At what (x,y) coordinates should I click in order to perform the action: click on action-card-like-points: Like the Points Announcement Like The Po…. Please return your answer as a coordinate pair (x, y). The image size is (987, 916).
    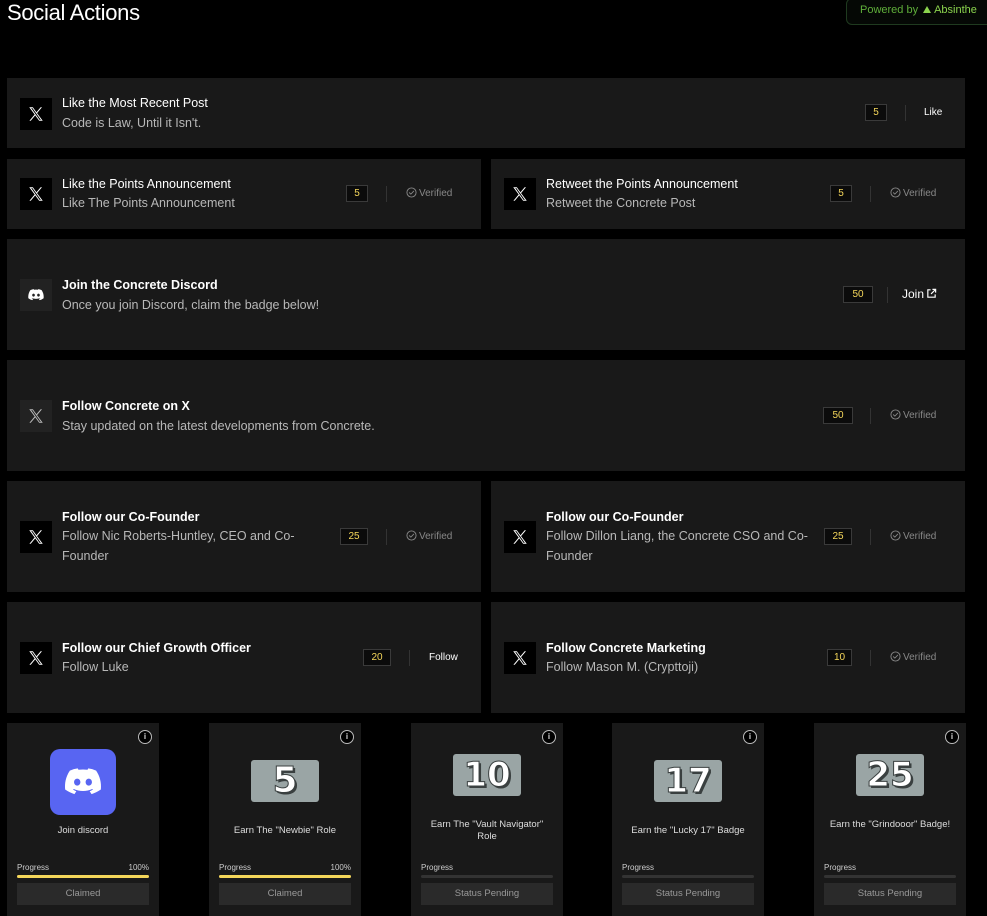
    Looking at the image, I should click on (244, 194).